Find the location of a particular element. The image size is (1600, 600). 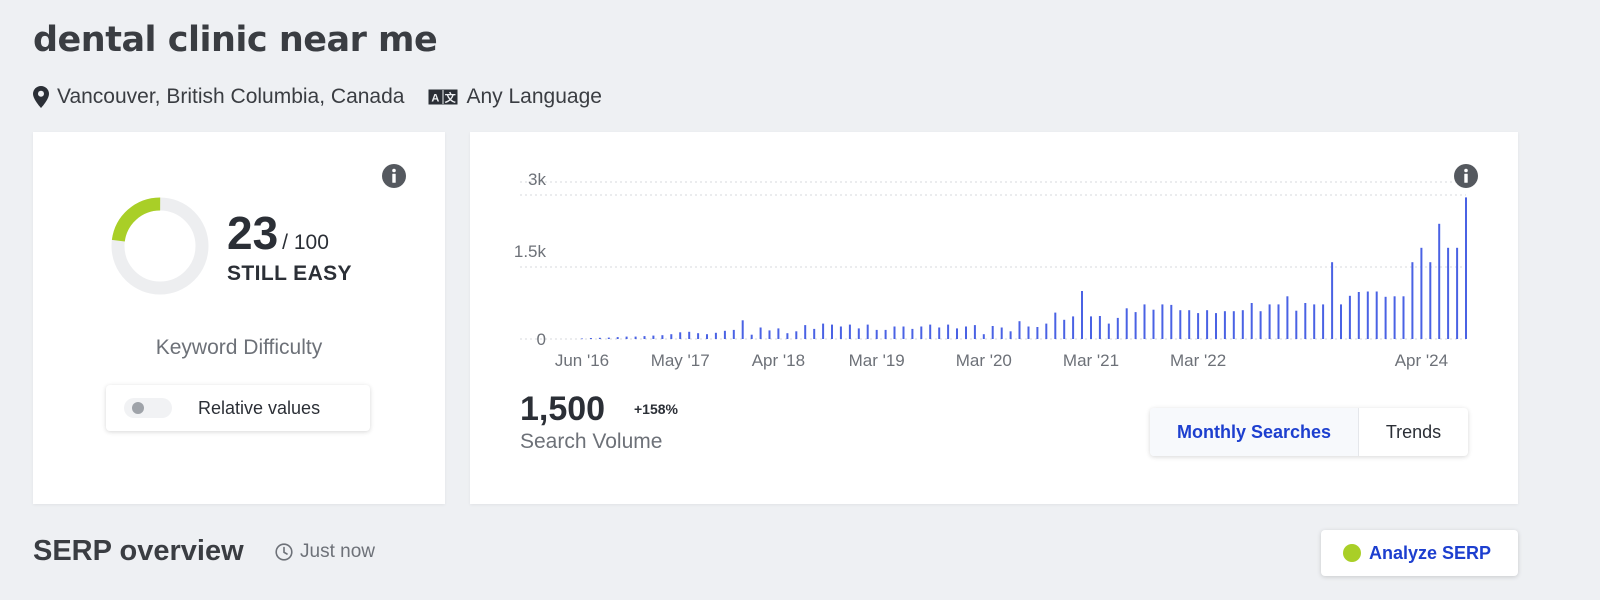

relative-values-toggle: Relative values is located at coordinates (238, 408).